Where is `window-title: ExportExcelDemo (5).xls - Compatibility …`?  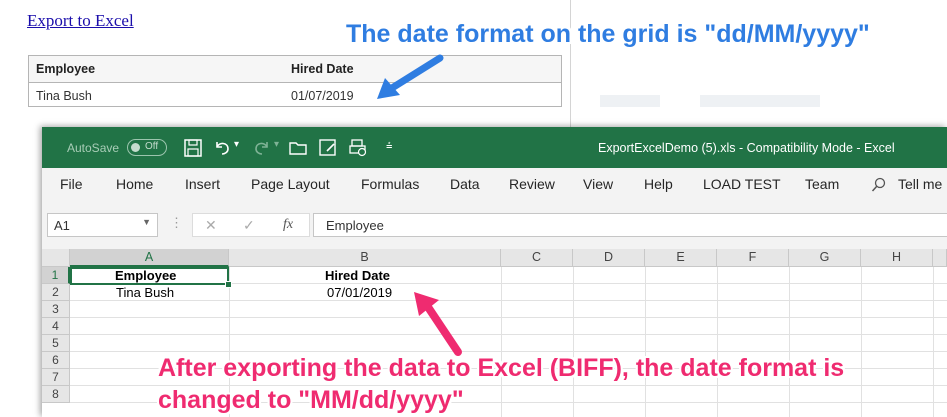 window-title: ExportExcelDemo (5).xls - Compatibility … is located at coordinates (746, 148).